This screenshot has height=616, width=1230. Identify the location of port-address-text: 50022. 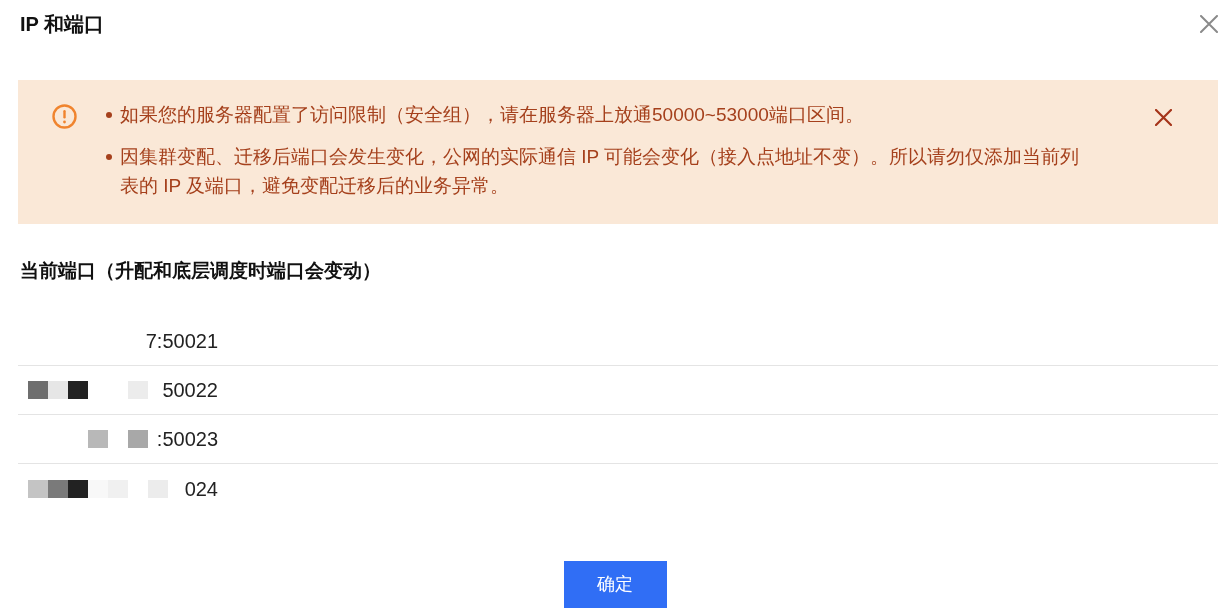
(190, 390).